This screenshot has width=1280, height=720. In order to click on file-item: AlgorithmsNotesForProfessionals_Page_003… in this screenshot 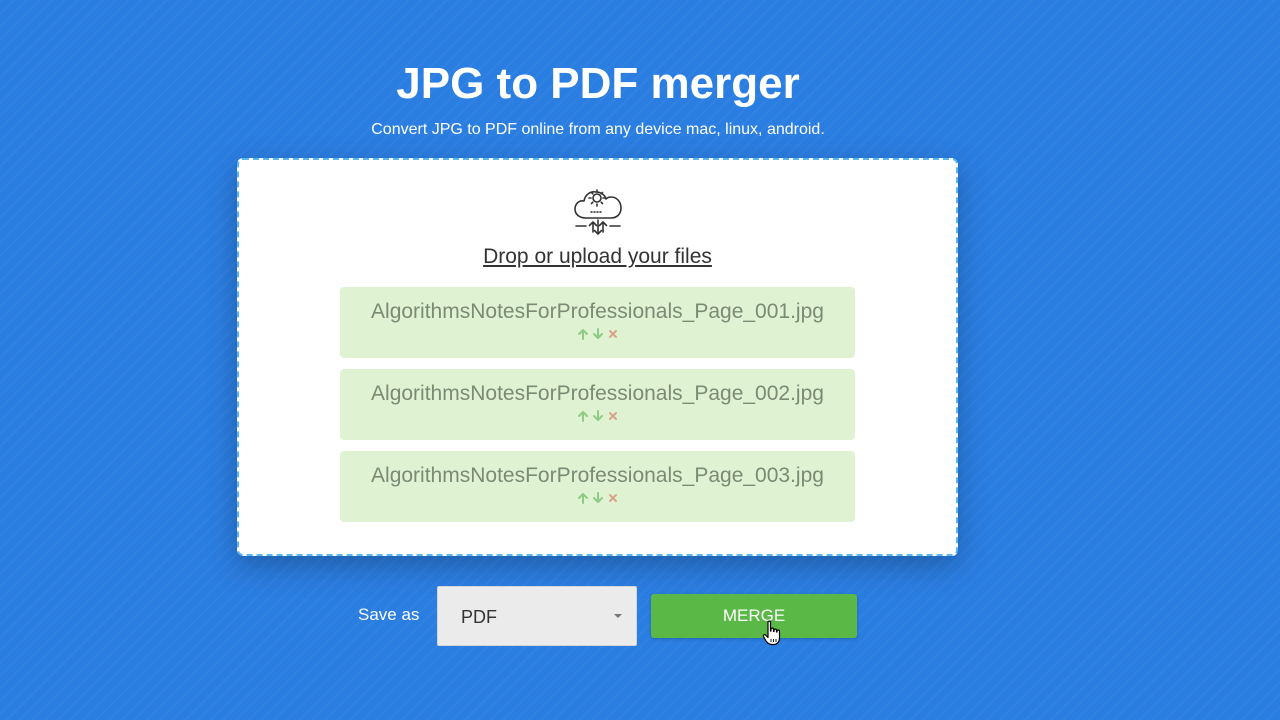, I will do `click(597, 486)`.